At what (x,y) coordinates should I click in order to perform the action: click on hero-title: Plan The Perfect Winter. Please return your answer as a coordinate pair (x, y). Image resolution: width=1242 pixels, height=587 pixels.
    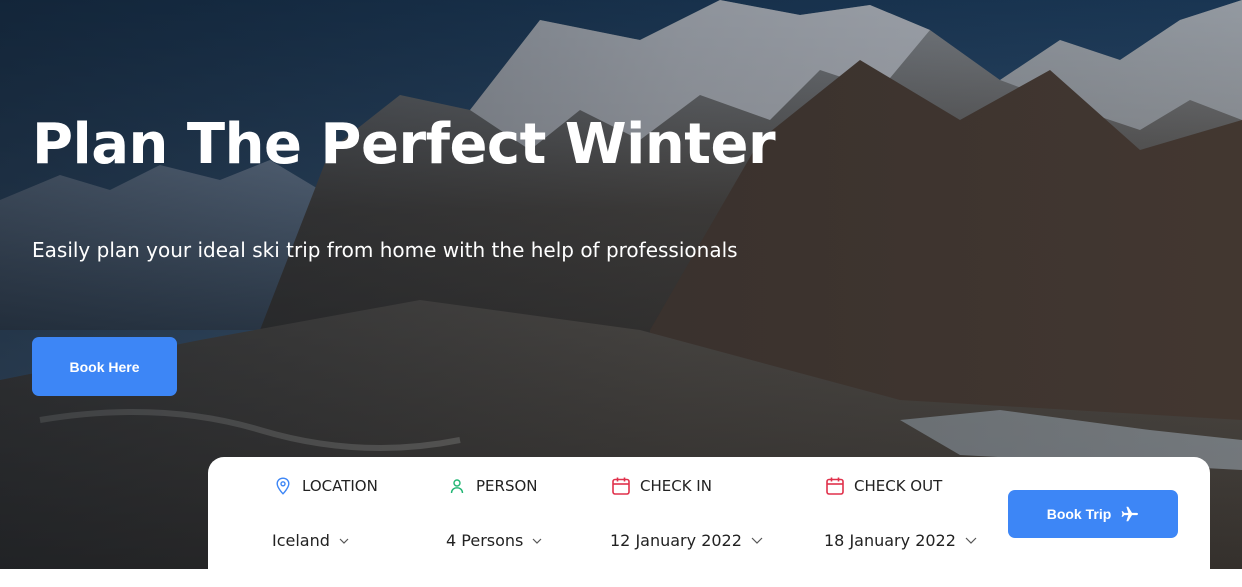
    Looking at the image, I should click on (404, 144).